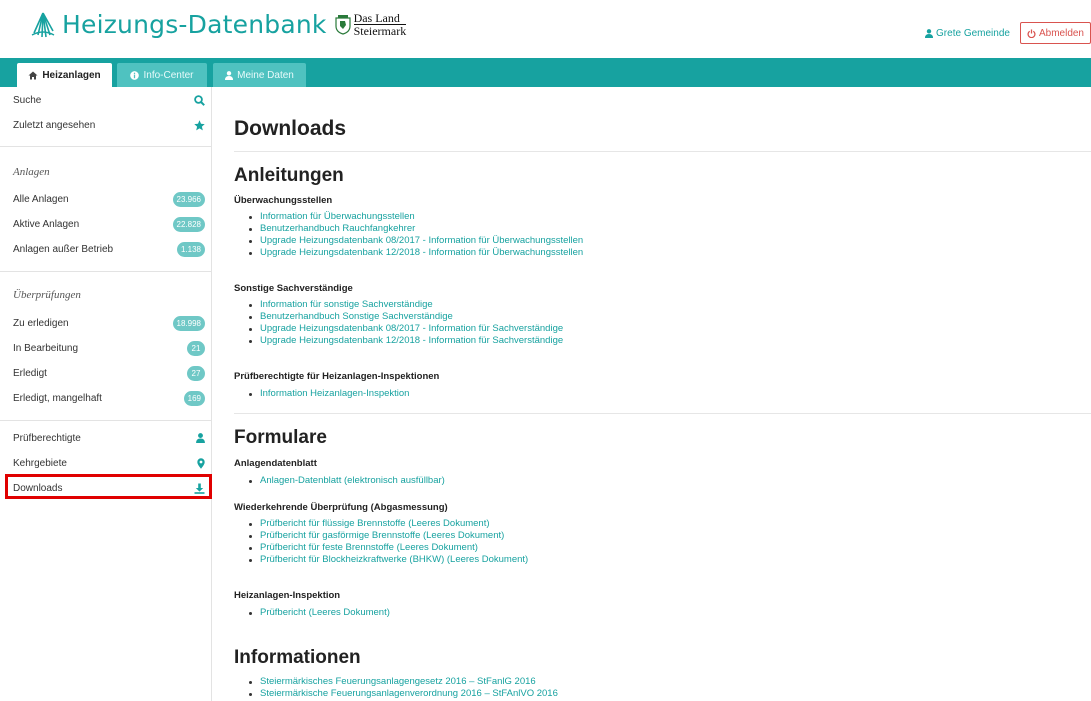 Image resolution: width=1091 pixels, height=701 pixels. I want to click on title-divider, so click(662, 151).